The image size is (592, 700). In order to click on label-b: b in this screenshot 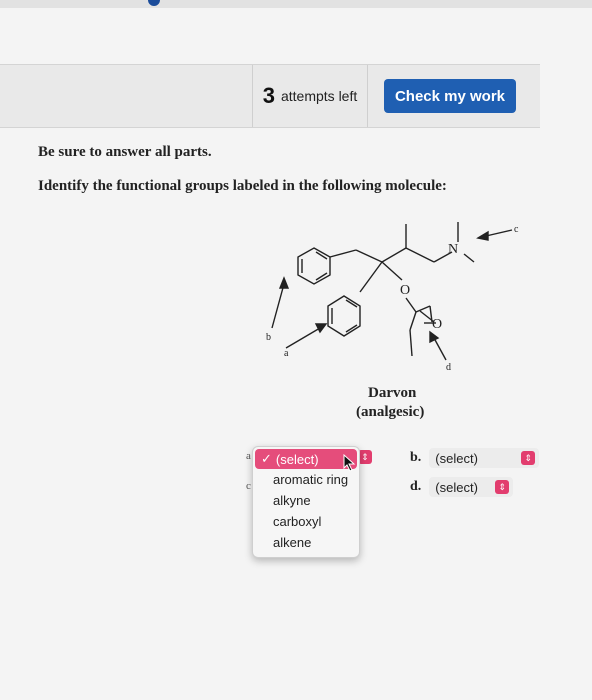, I will do `click(268, 337)`.